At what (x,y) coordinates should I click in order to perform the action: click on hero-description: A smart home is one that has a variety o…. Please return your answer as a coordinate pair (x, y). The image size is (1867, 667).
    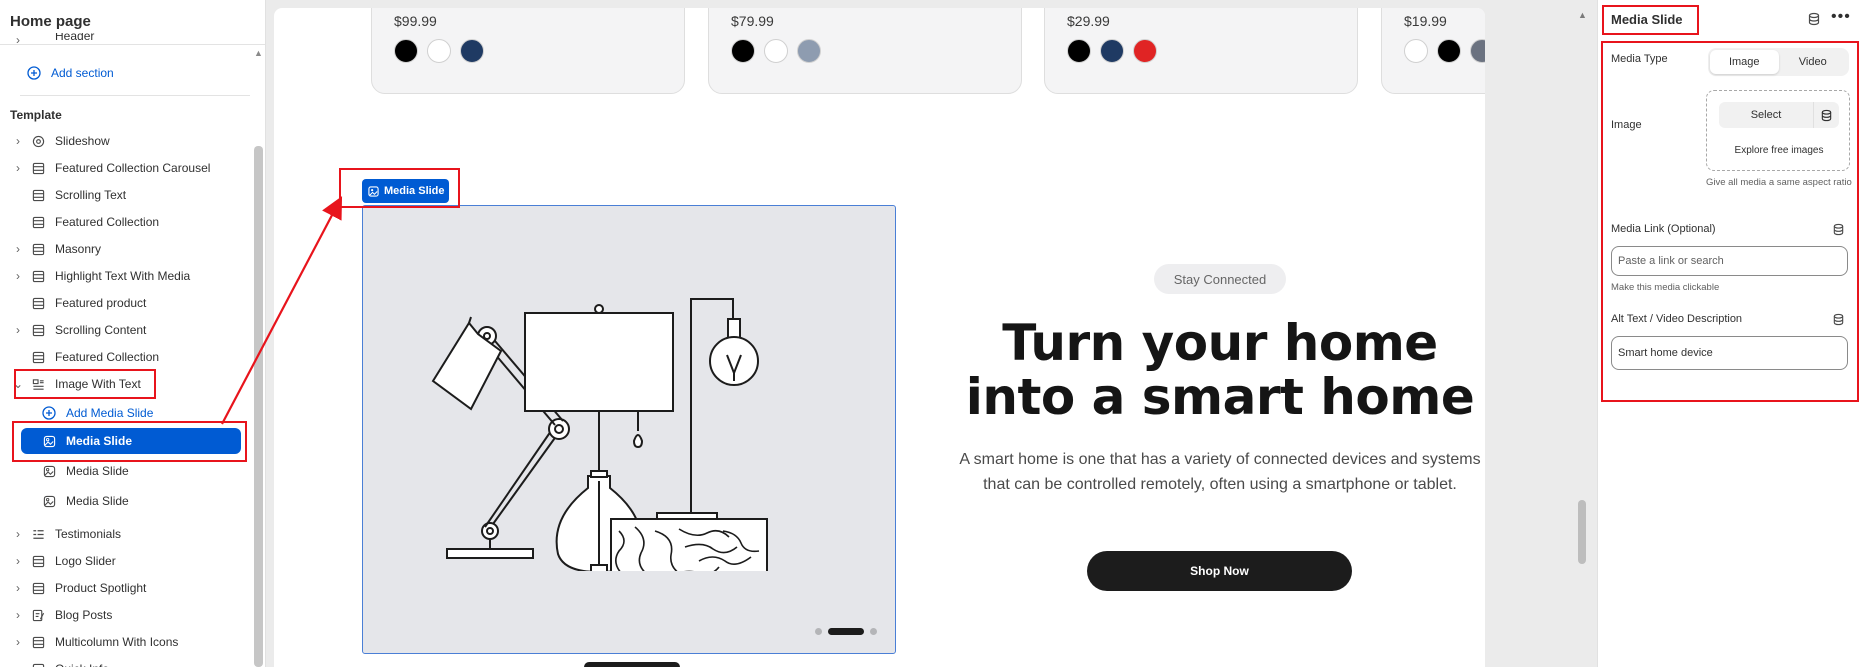
    Looking at the image, I should click on (1220, 472).